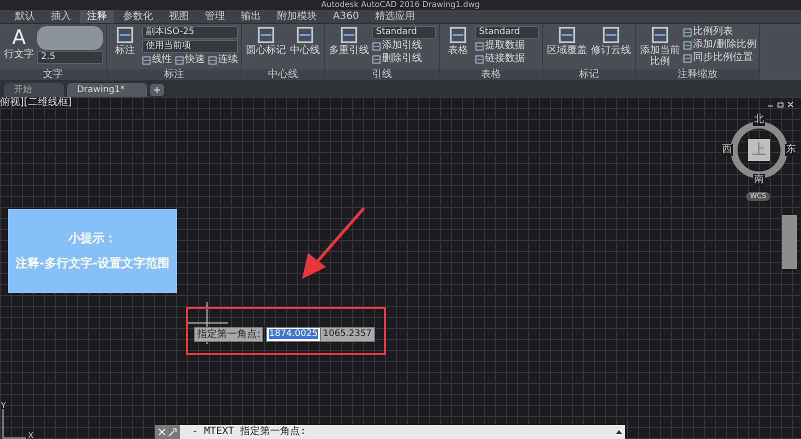  Describe the element at coordinates (507, 46) in the screenshot. I see `tool-button: 提取数据` at that location.